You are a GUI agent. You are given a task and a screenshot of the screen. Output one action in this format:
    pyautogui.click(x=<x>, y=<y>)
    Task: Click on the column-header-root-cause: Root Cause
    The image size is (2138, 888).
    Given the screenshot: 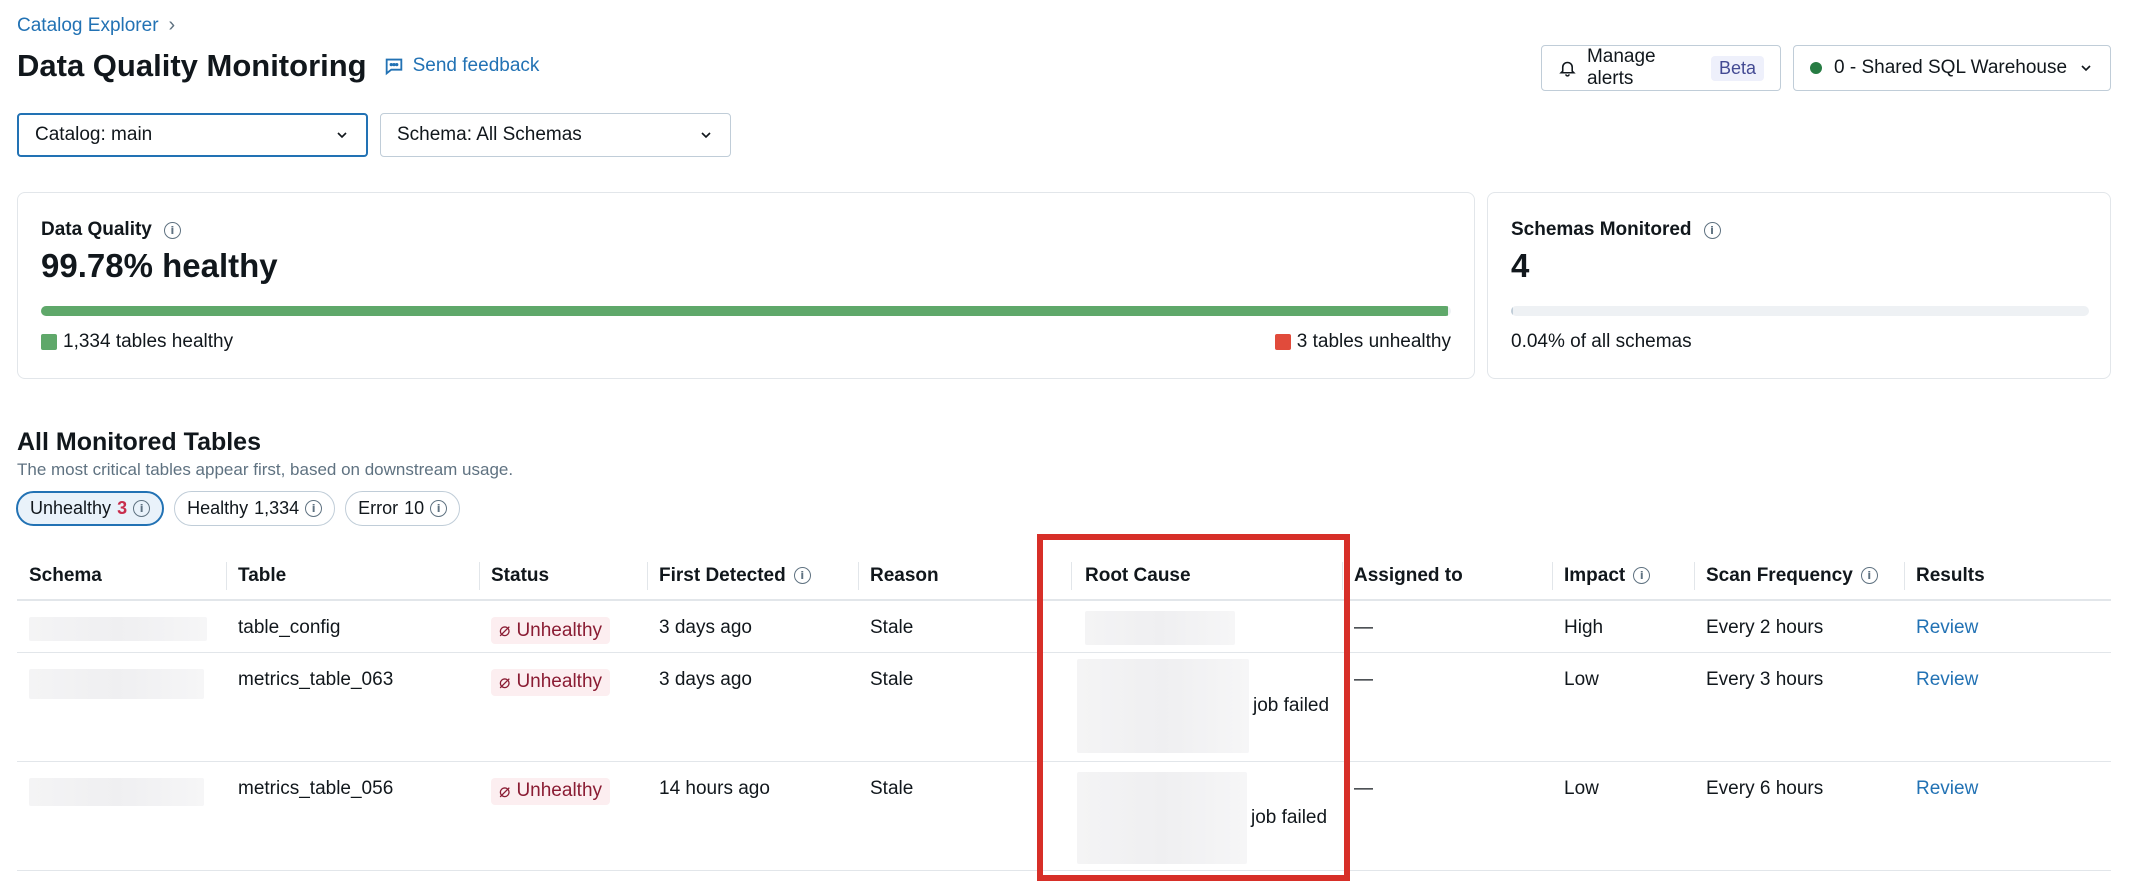 What is the action you would take?
    pyautogui.click(x=1201, y=576)
    